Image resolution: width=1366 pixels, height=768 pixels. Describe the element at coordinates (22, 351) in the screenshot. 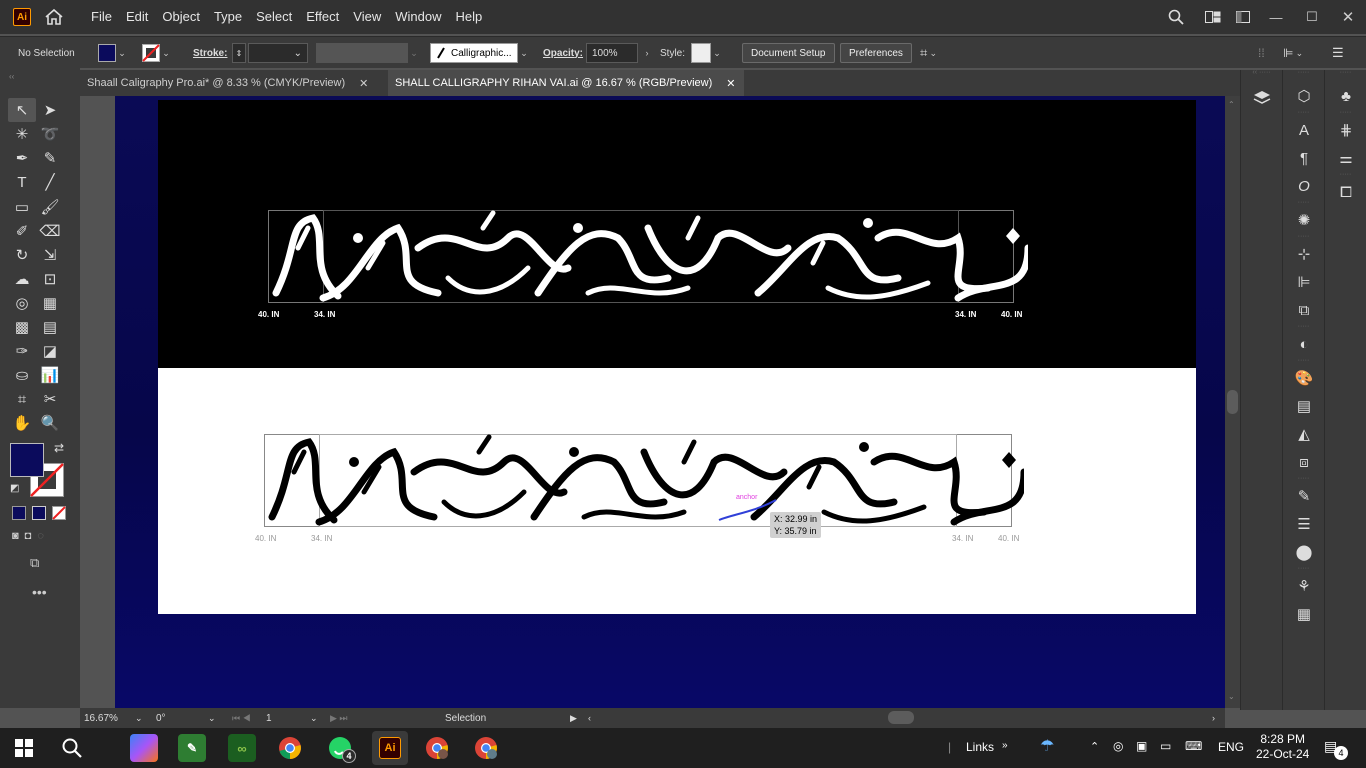

I see `eyedropper-icon: ✑` at that location.